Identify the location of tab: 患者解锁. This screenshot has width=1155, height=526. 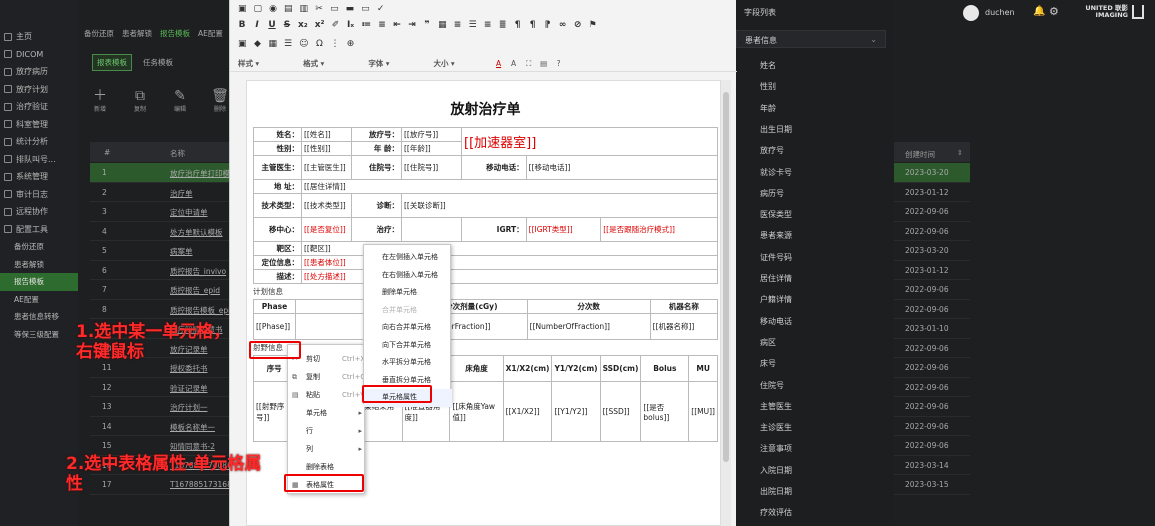
(137, 35).